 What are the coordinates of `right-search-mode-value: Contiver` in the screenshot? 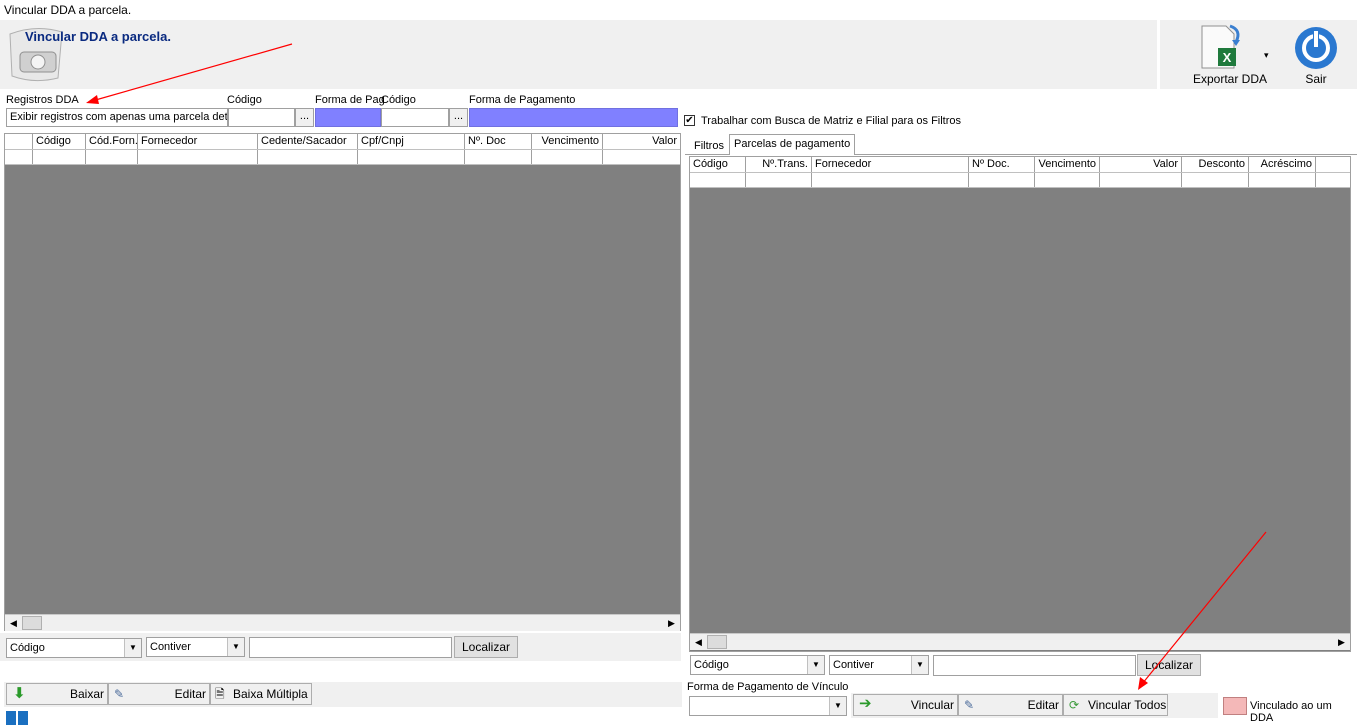 It's located at (853, 665).